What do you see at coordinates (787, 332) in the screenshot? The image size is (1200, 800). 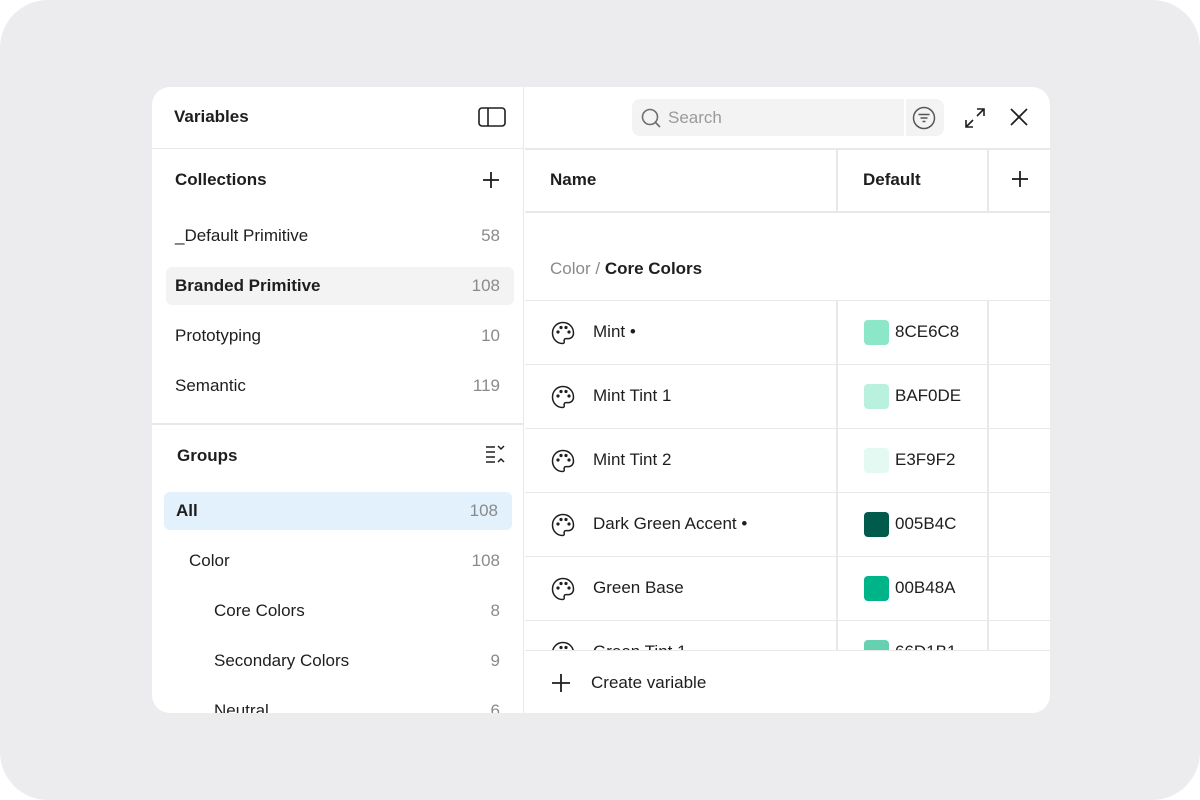 I see `table-row: Mint • 8CE6C8` at bounding box center [787, 332].